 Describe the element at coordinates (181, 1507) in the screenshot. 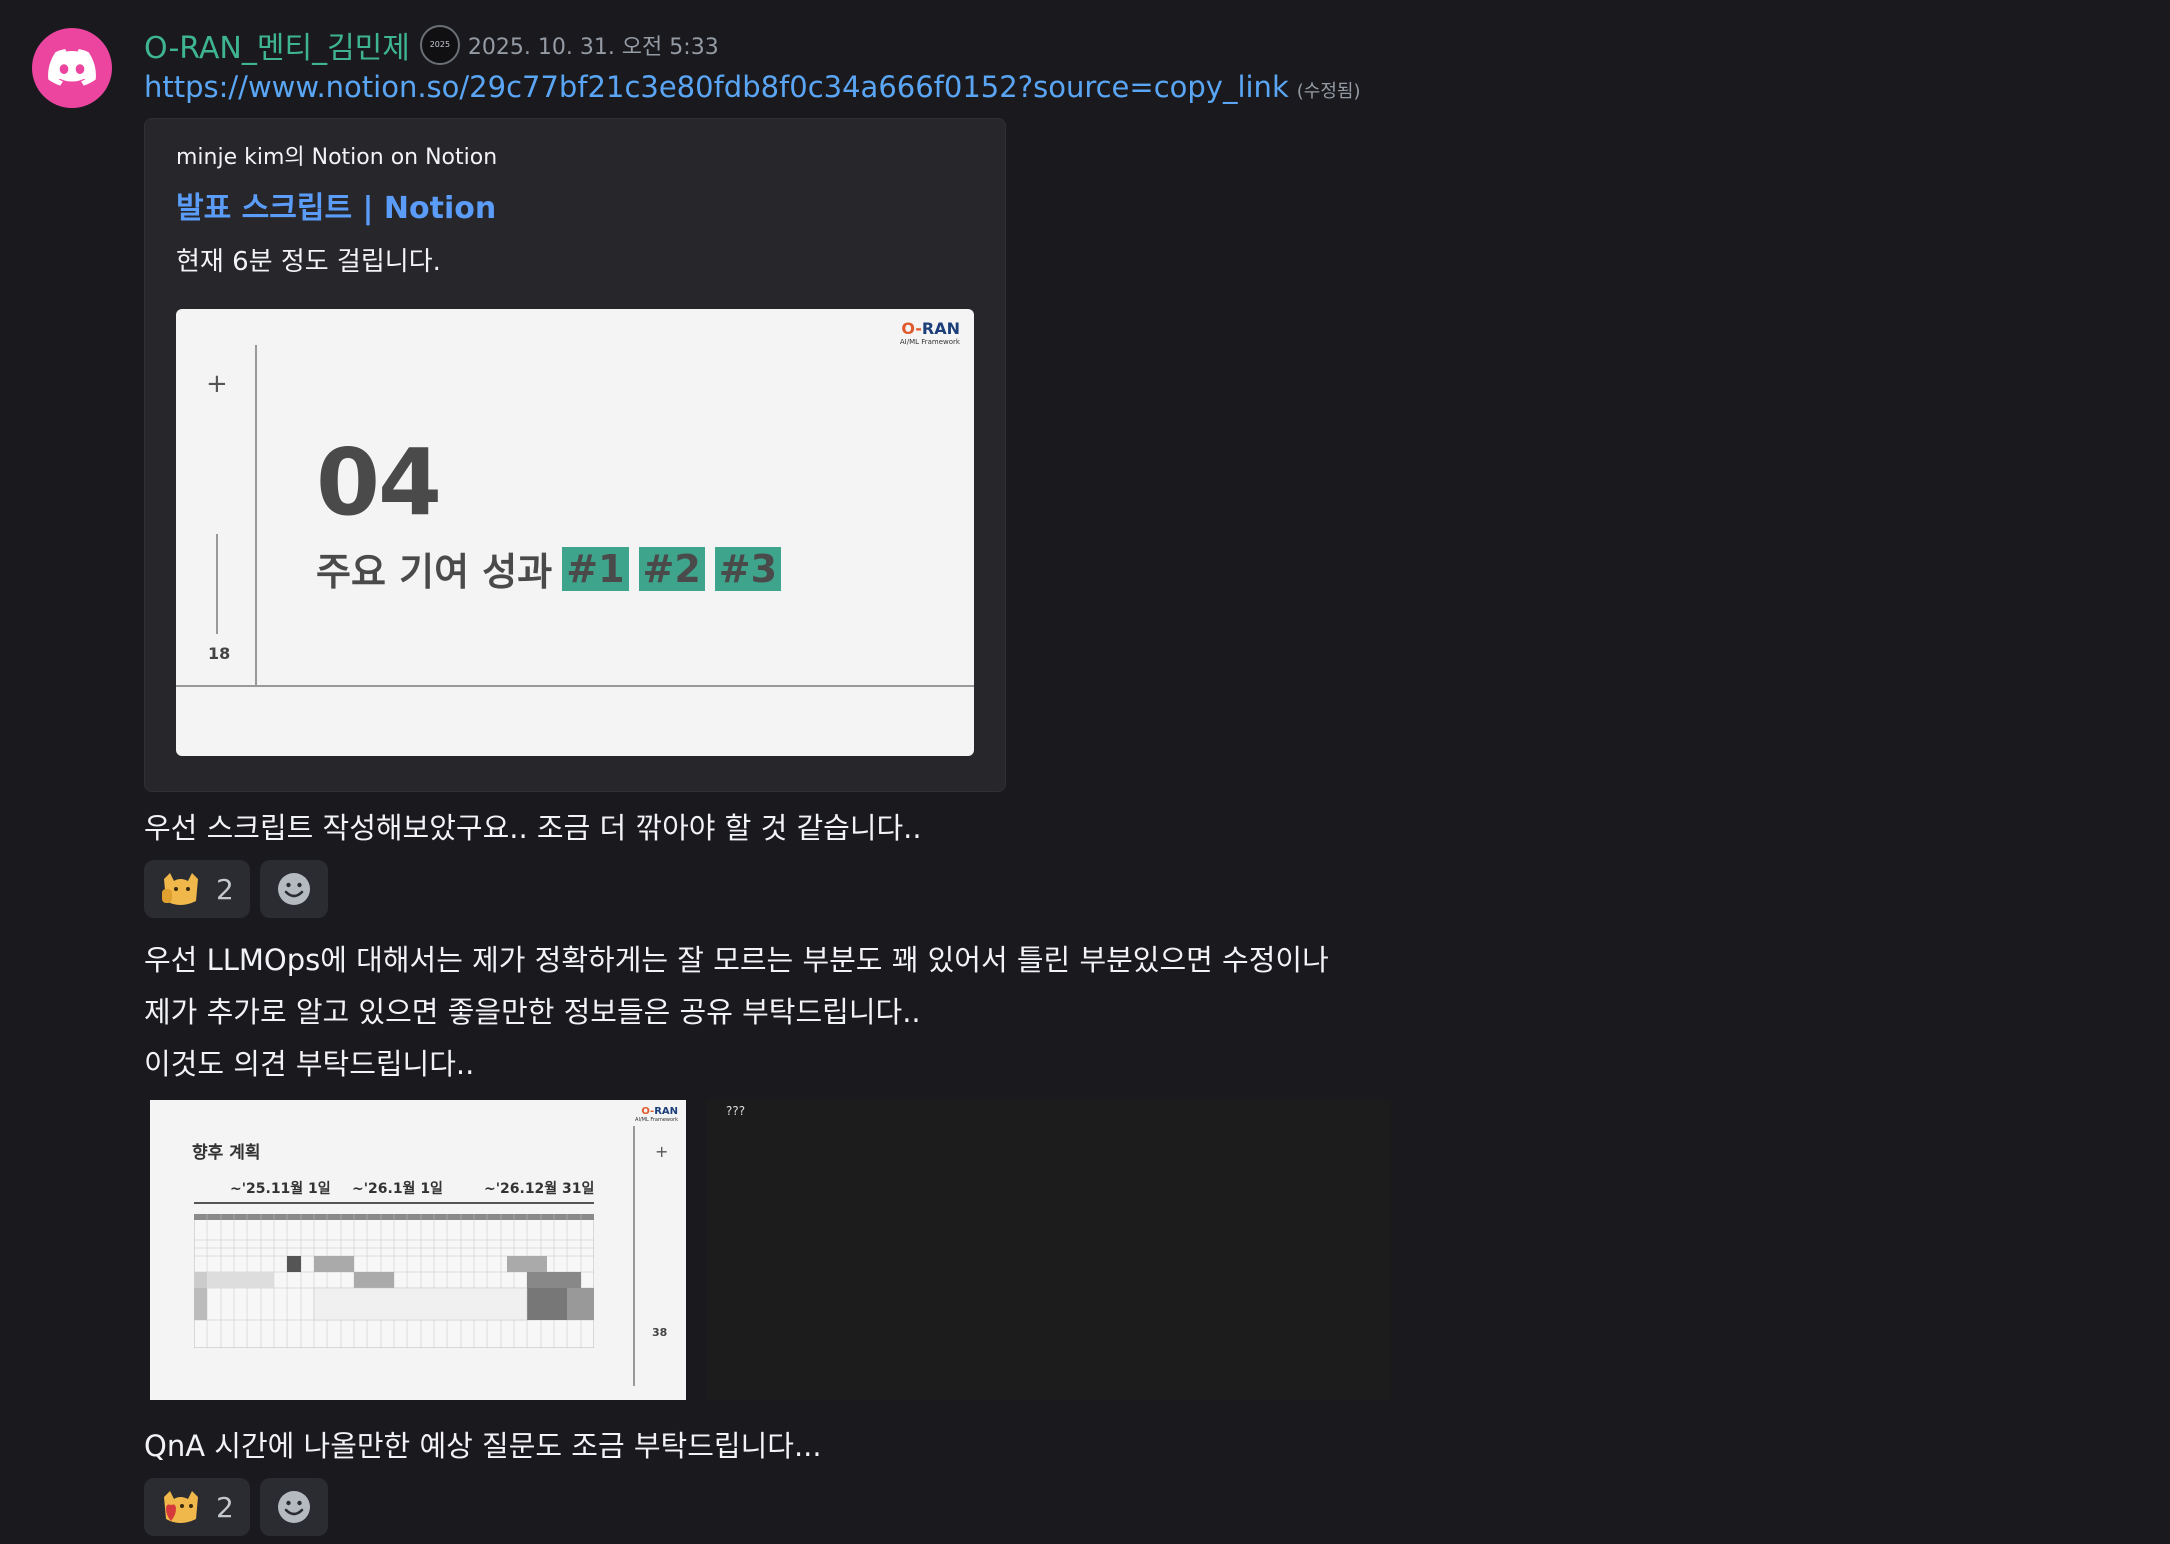

I see `heart-cat-emoji-icon` at that location.